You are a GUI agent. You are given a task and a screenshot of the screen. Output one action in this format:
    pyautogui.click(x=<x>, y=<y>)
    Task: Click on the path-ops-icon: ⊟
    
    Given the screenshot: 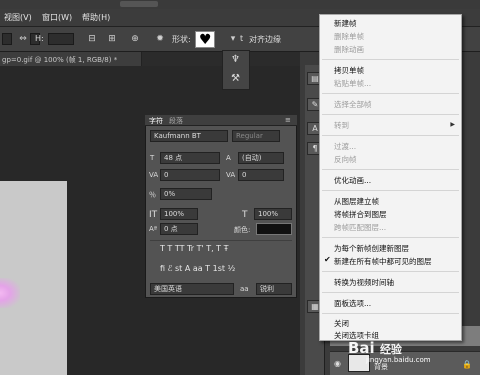 What is the action you would take?
    pyautogui.click(x=92, y=39)
    